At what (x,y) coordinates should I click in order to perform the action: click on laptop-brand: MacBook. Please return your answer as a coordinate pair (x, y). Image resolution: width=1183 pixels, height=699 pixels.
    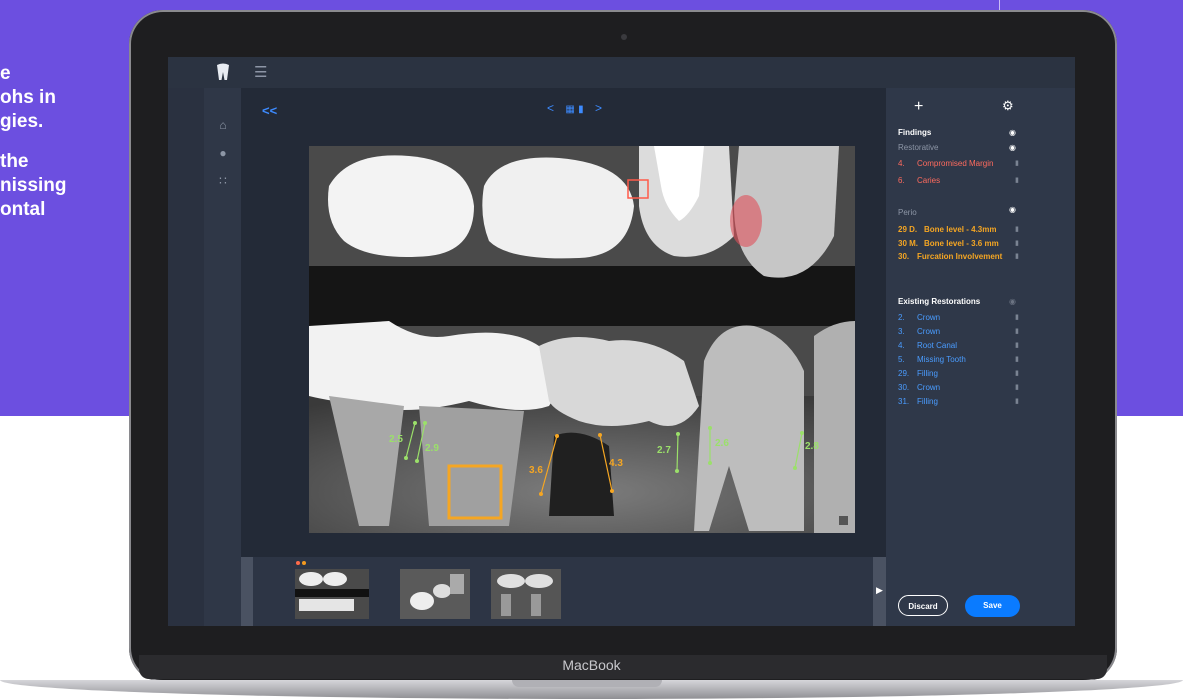
    Looking at the image, I should click on (591, 665).